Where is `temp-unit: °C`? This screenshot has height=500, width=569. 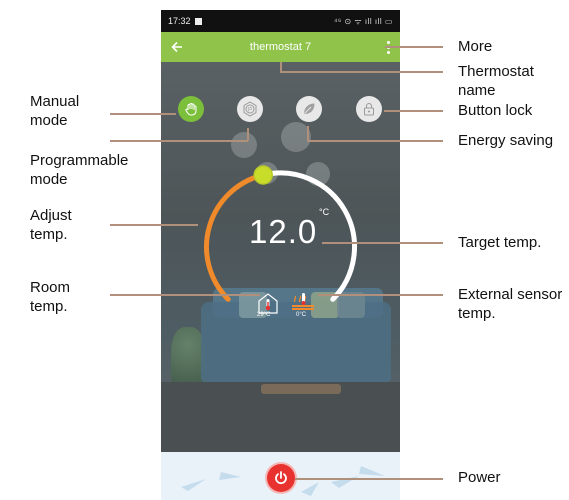
temp-unit: °C is located at coordinates (324, 212).